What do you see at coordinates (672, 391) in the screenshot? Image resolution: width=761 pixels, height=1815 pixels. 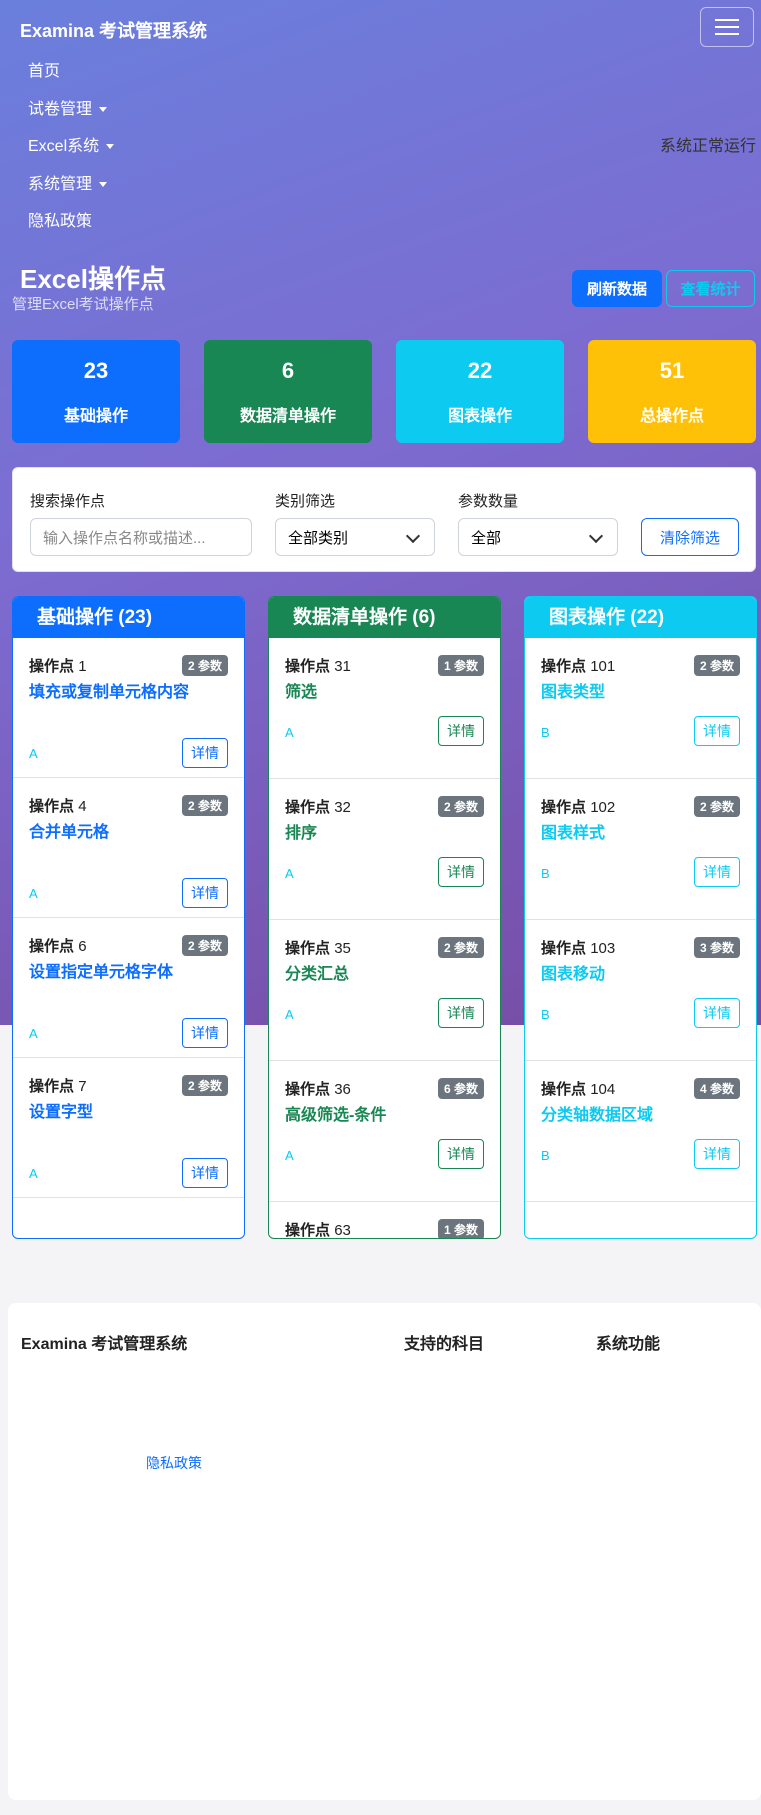 I see `stat-card-total: 51 总操作点` at bounding box center [672, 391].